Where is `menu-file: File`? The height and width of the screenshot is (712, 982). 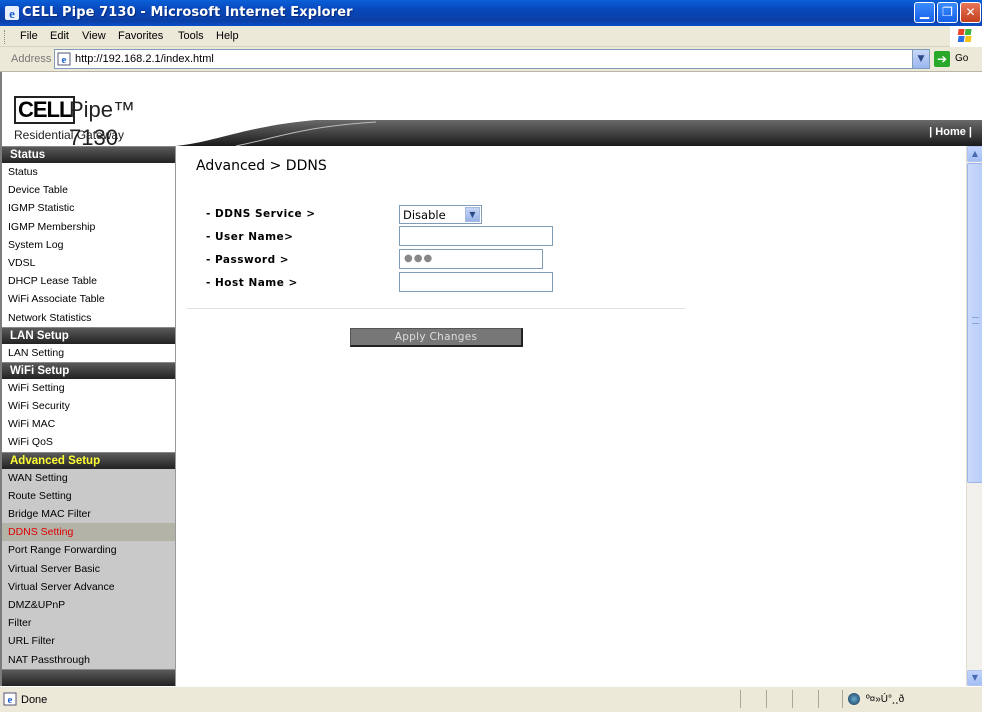 menu-file: File is located at coordinates (29, 36).